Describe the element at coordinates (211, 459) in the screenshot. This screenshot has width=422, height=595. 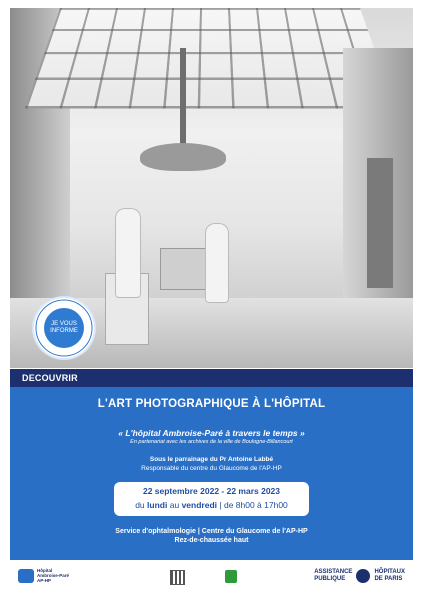
I see `patronage-line-1: Sous le parrainage du Pr Antoine Labbé` at that location.